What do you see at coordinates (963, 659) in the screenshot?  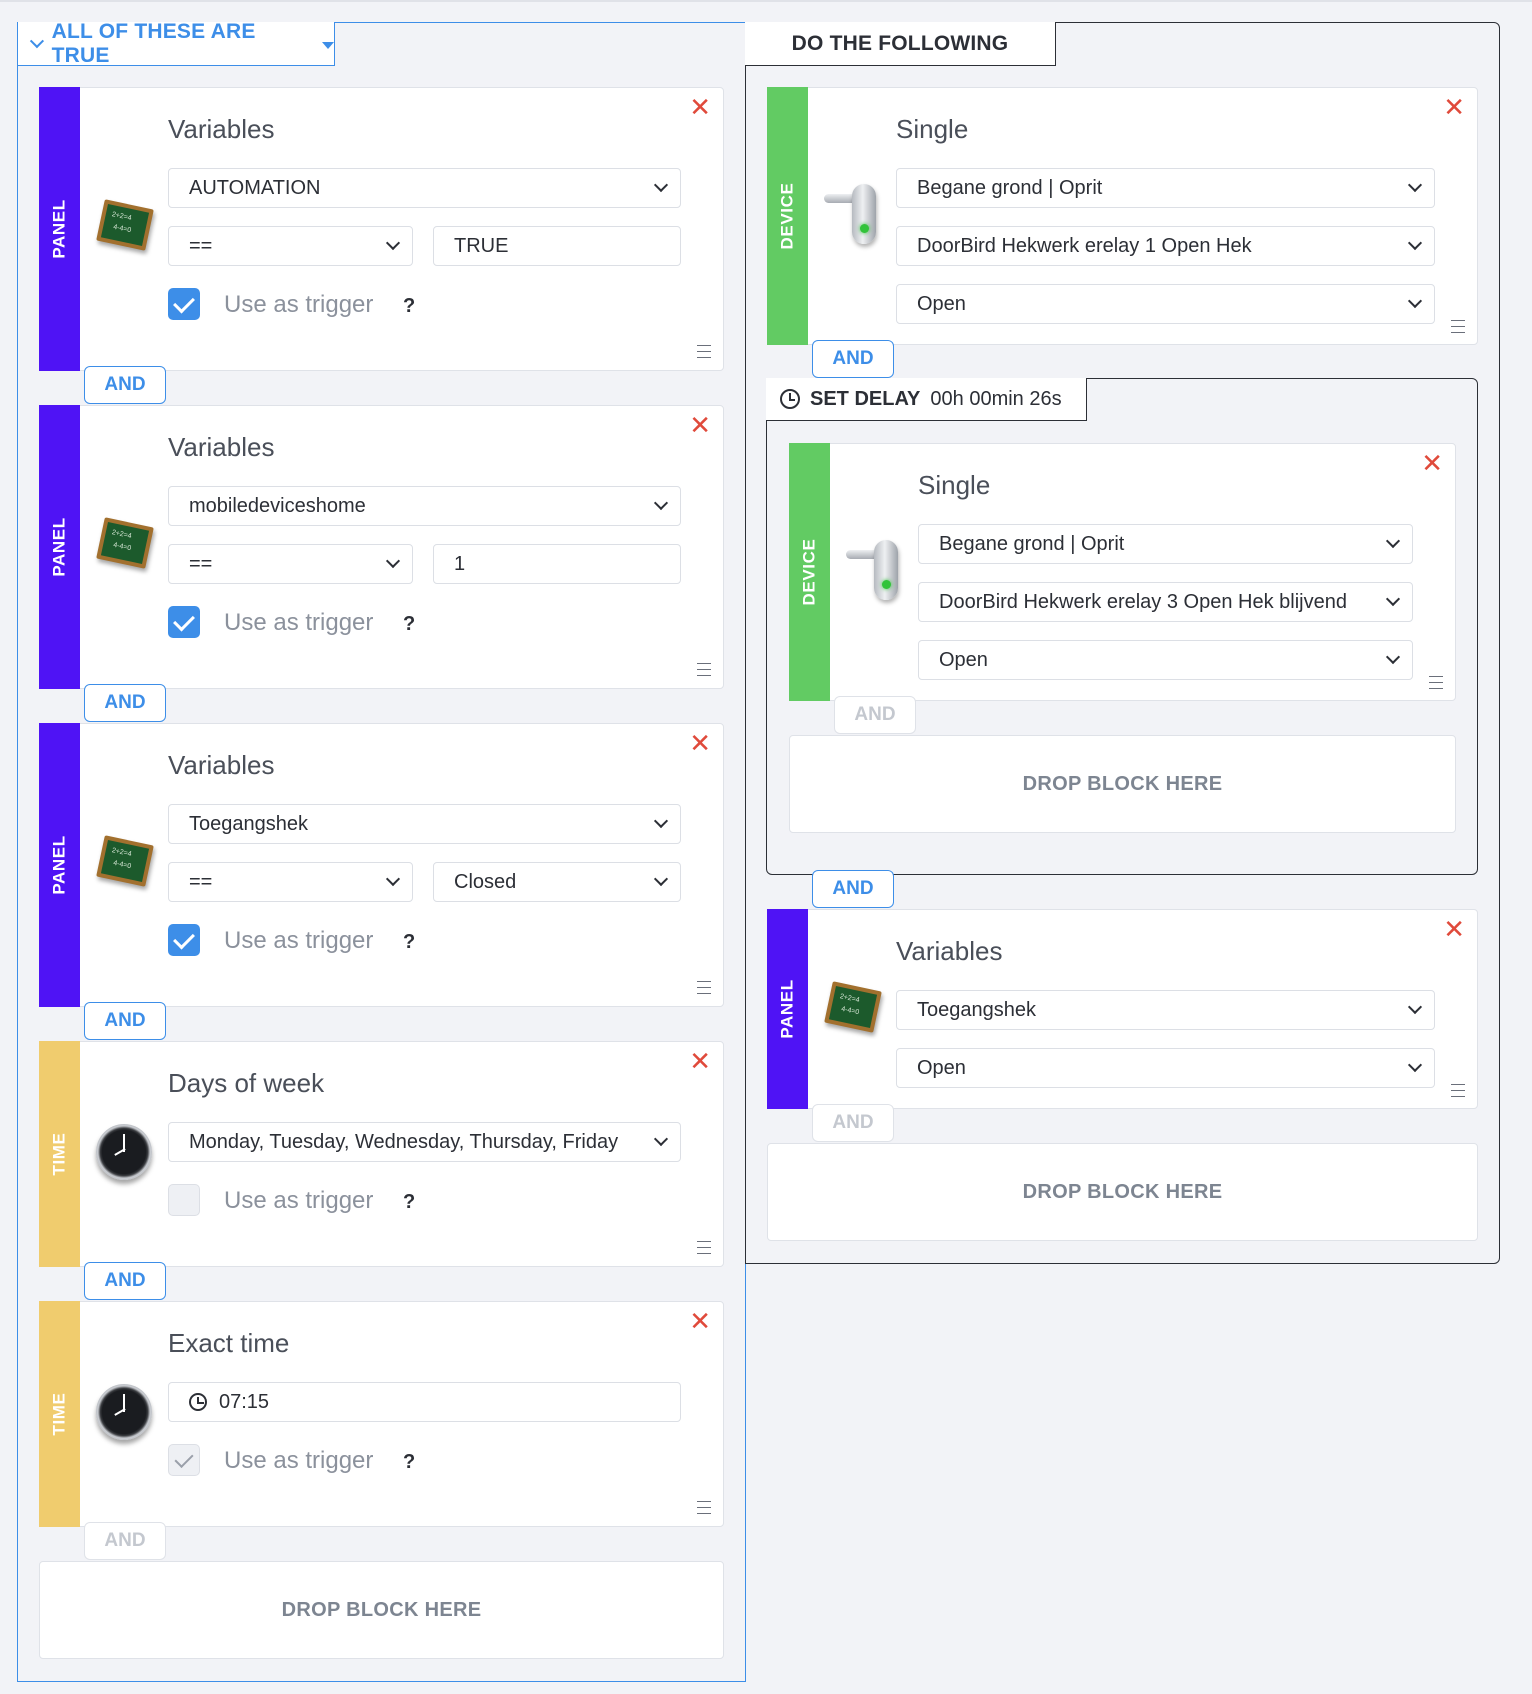 I see `action-value: Open` at bounding box center [963, 659].